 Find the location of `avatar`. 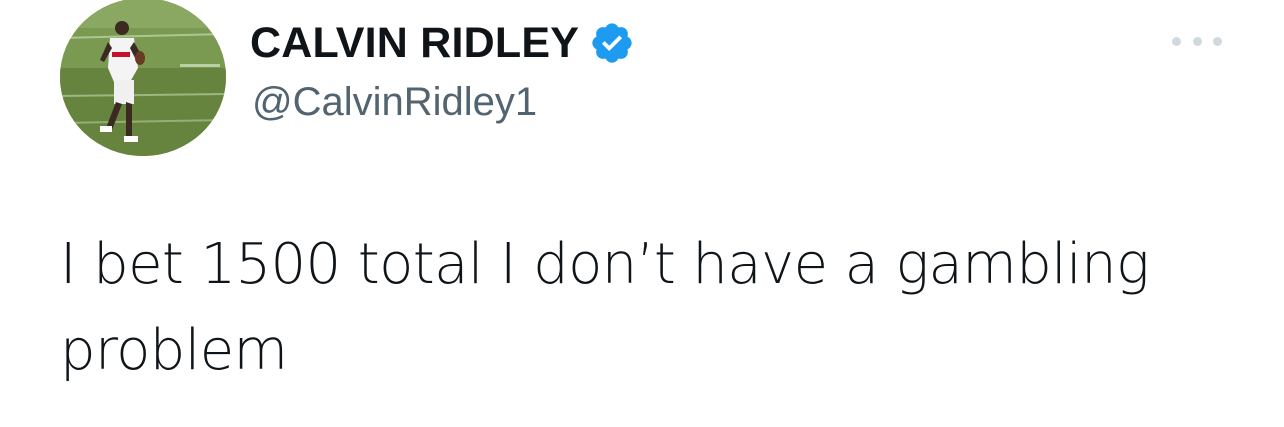

avatar is located at coordinates (143, 78).